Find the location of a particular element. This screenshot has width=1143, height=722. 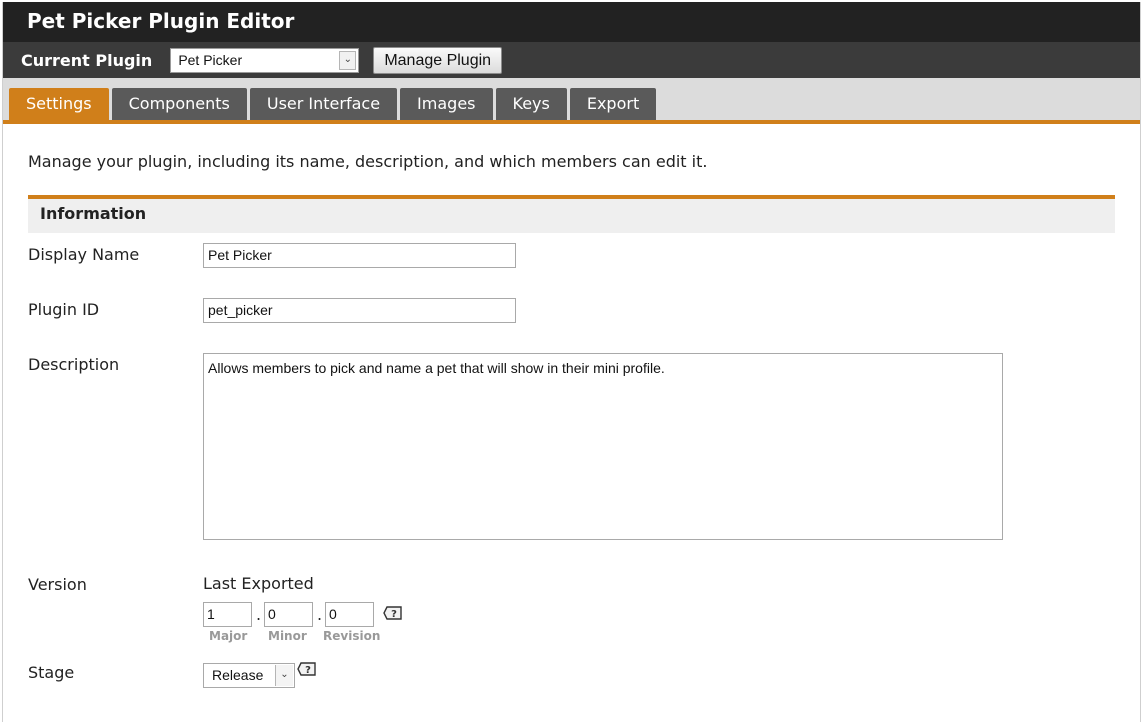

stage-value: Release is located at coordinates (238, 675).